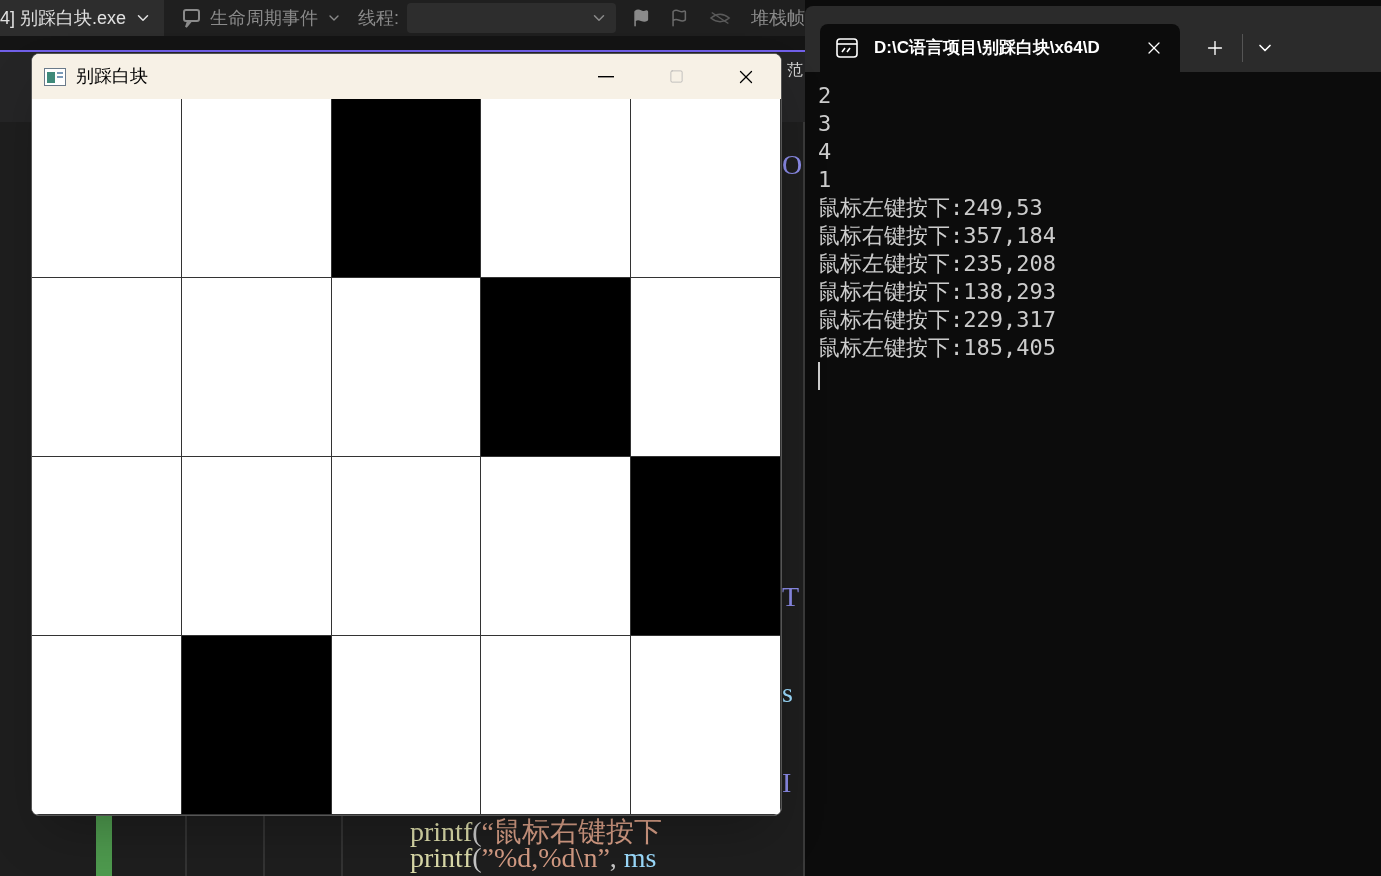  I want to click on stack-frame-label: 堆栈帧, so click(778, 18).